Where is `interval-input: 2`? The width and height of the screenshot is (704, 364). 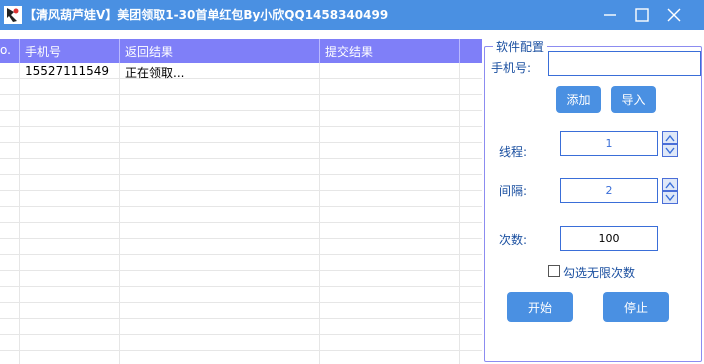 interval-input: 2 is located at coordinates (609, 190).